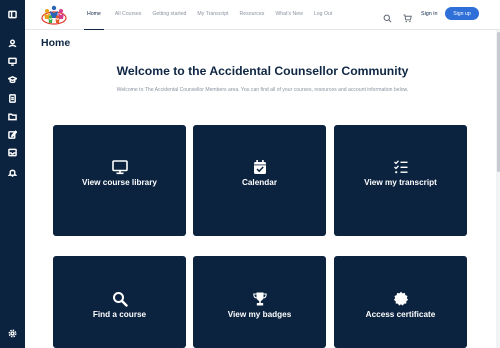  What do you see at coordinates (289, 15) in the screenshot?
I see `nav-whats-new: What's New` at bounding box center [289, 15].